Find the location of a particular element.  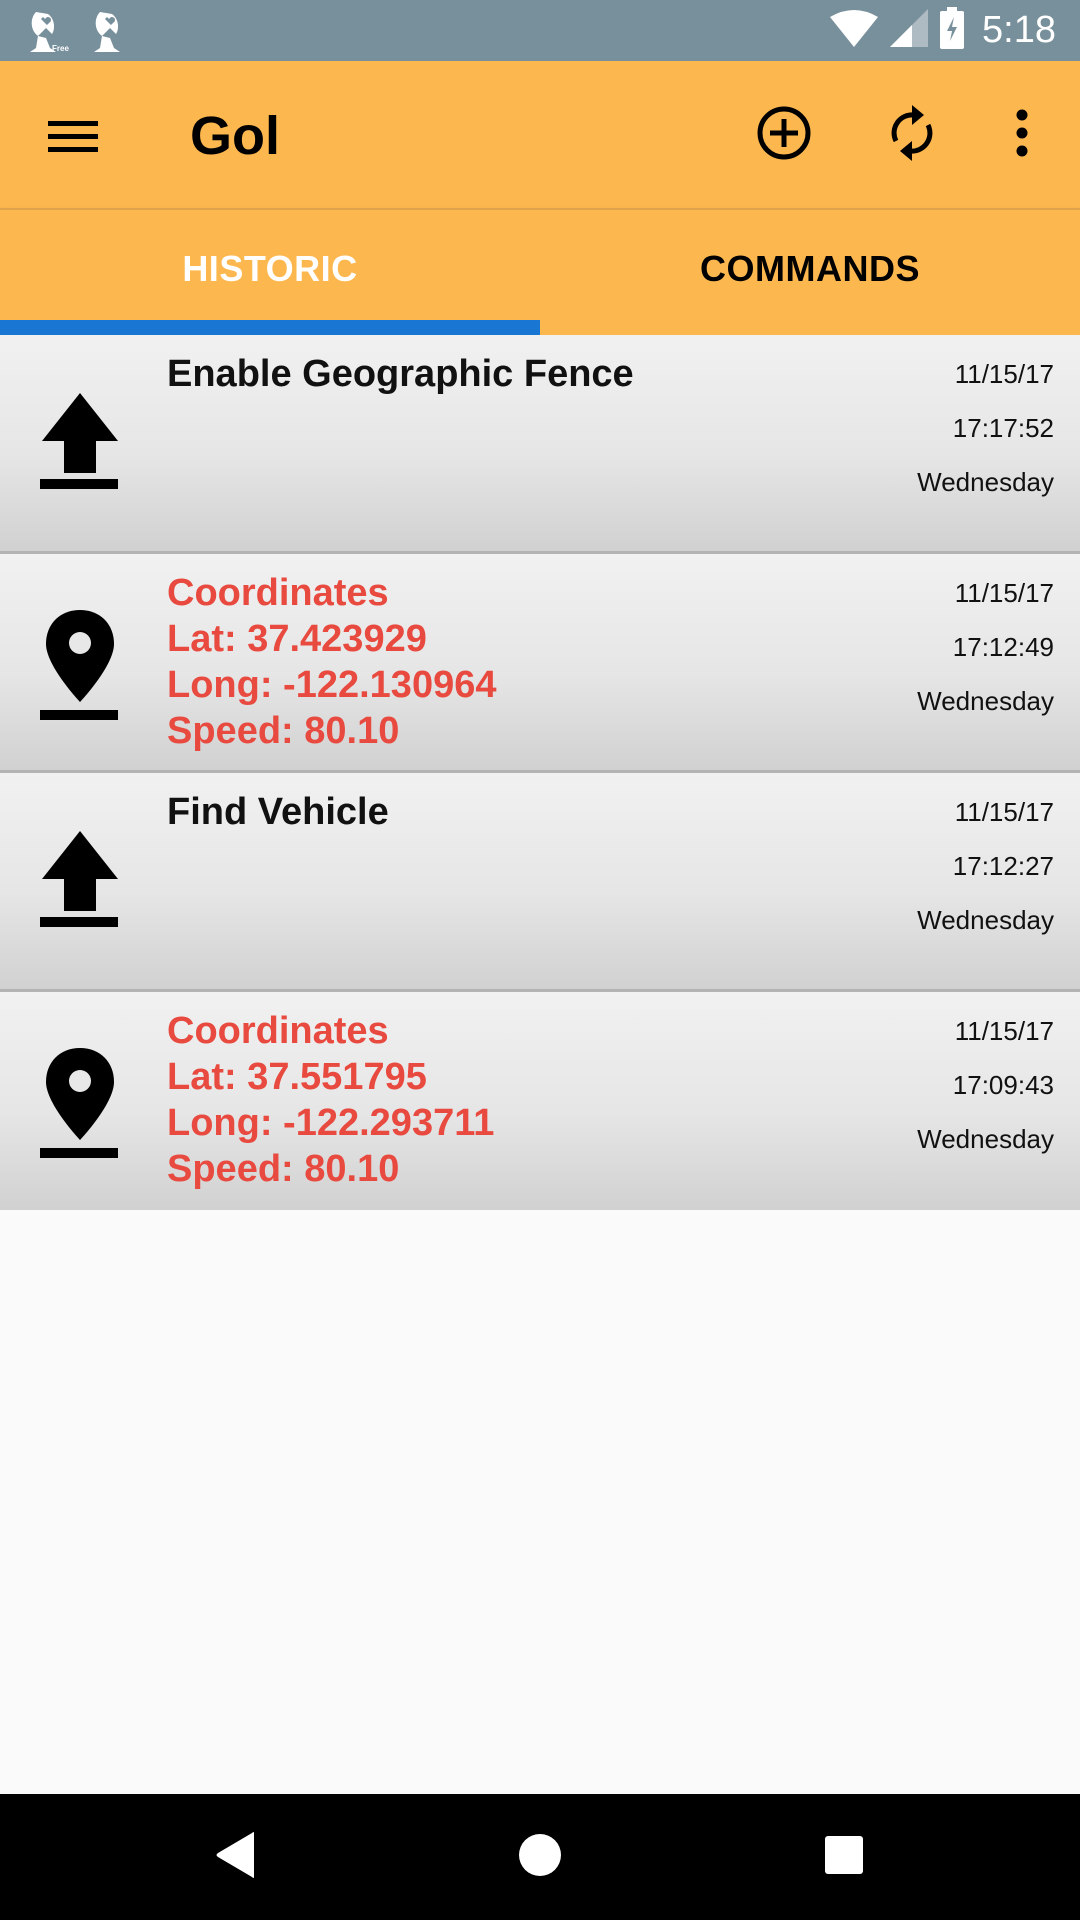

item-time: 17:17:52 is located at coordinates (1003, 428).